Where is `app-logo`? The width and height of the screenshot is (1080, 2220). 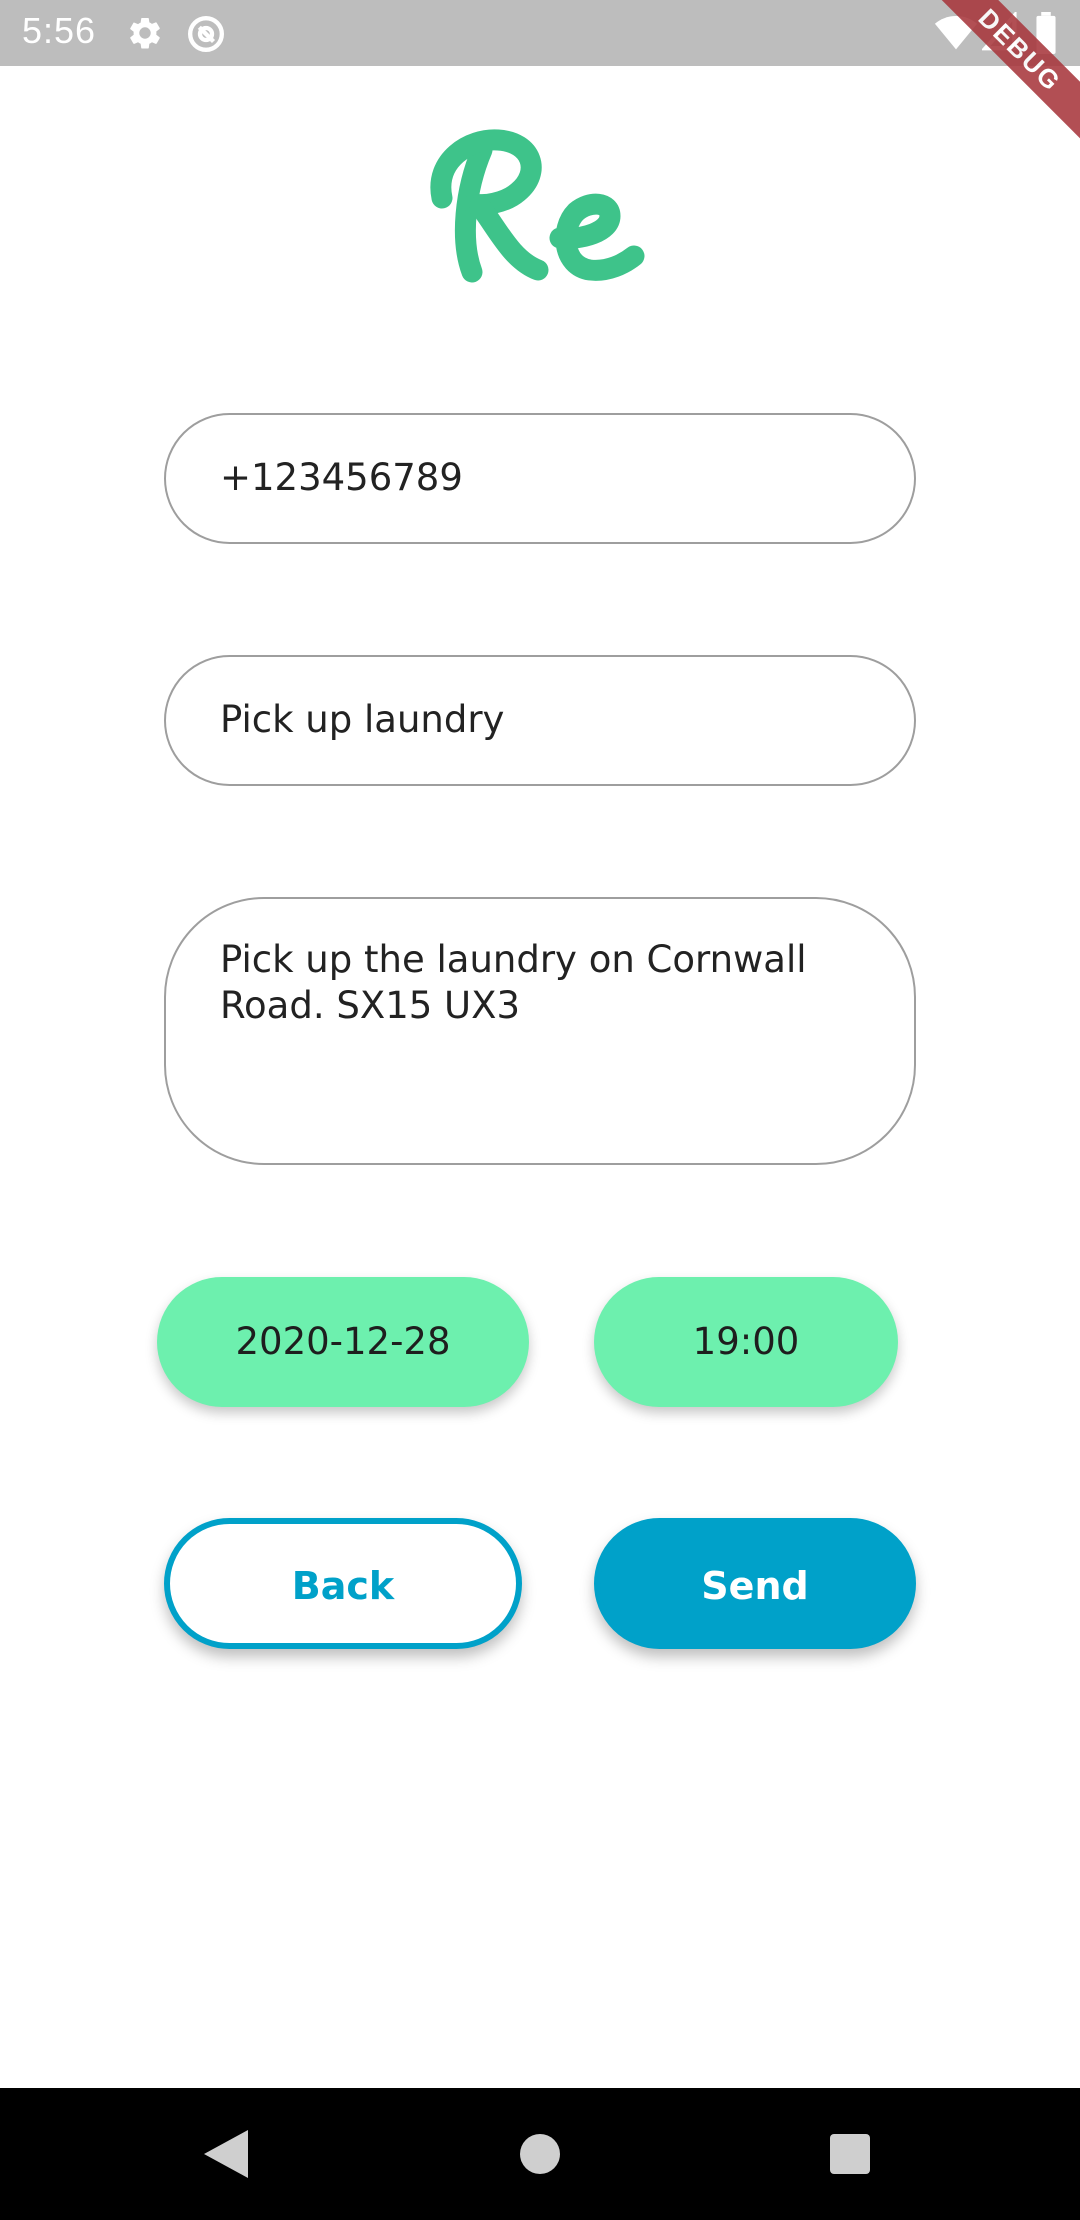 app-logo is located at coordinates (540, 205).